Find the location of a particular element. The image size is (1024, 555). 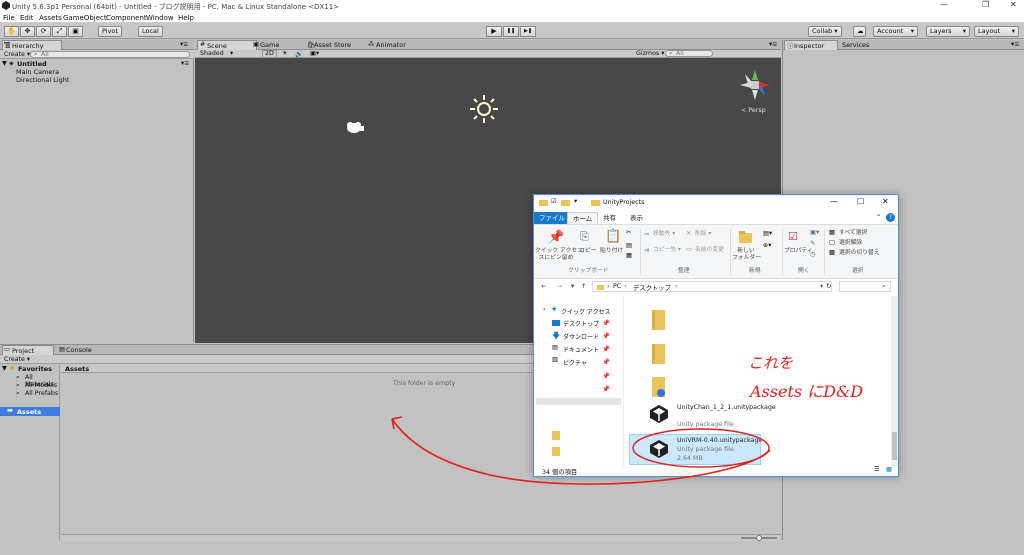

delete-button: 削除 ▾ is located at coordinates (703, 234).